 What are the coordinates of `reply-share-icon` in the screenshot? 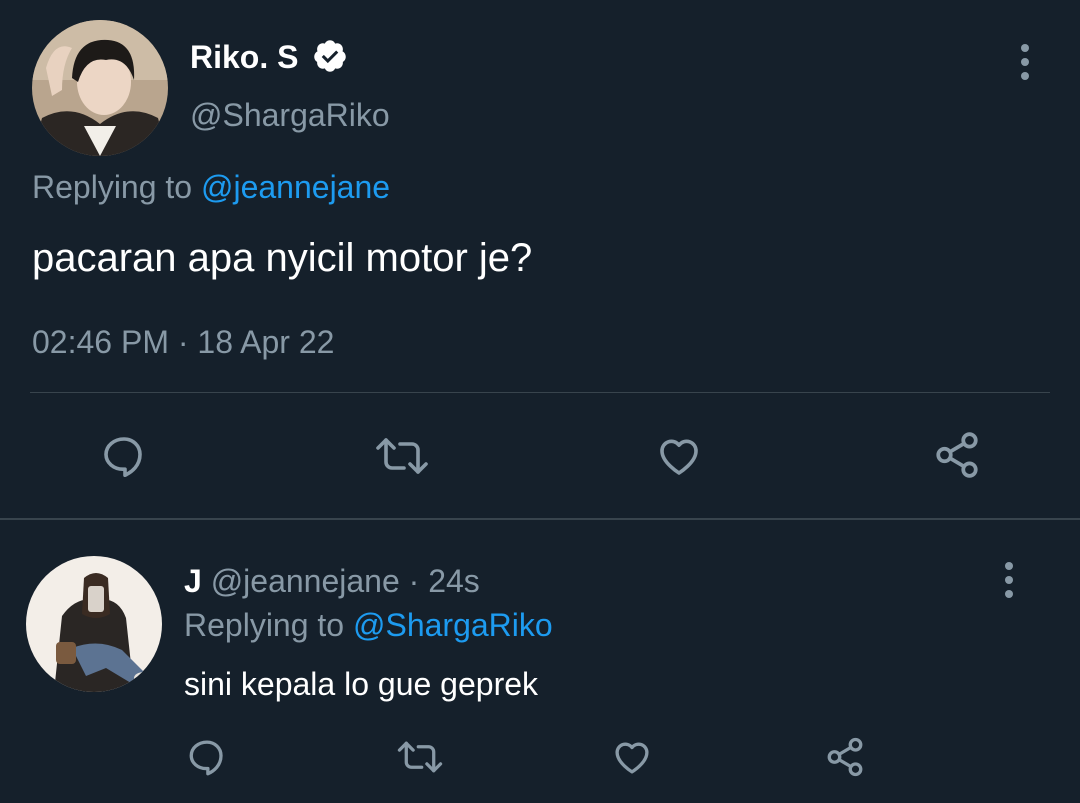 It's located at (845, 757).